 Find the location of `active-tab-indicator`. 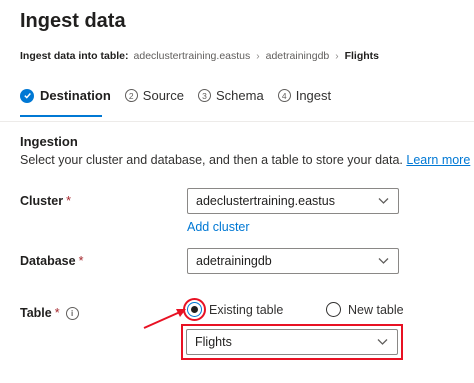

active-tab-indicator is located at coordinates (61, 116).